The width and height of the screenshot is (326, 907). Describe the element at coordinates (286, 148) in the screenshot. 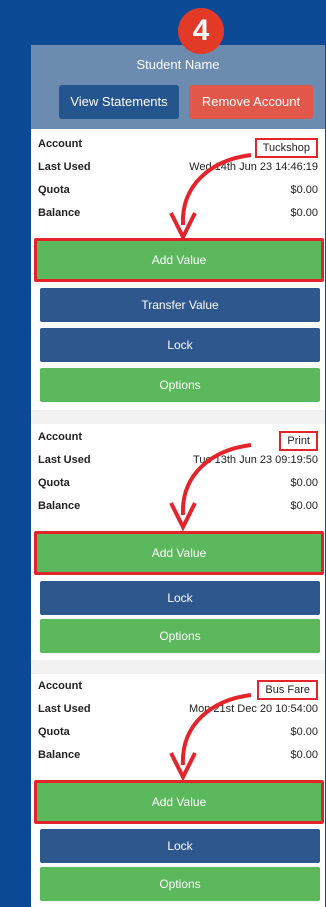

I see `account-value: Tuckshop` at that location.